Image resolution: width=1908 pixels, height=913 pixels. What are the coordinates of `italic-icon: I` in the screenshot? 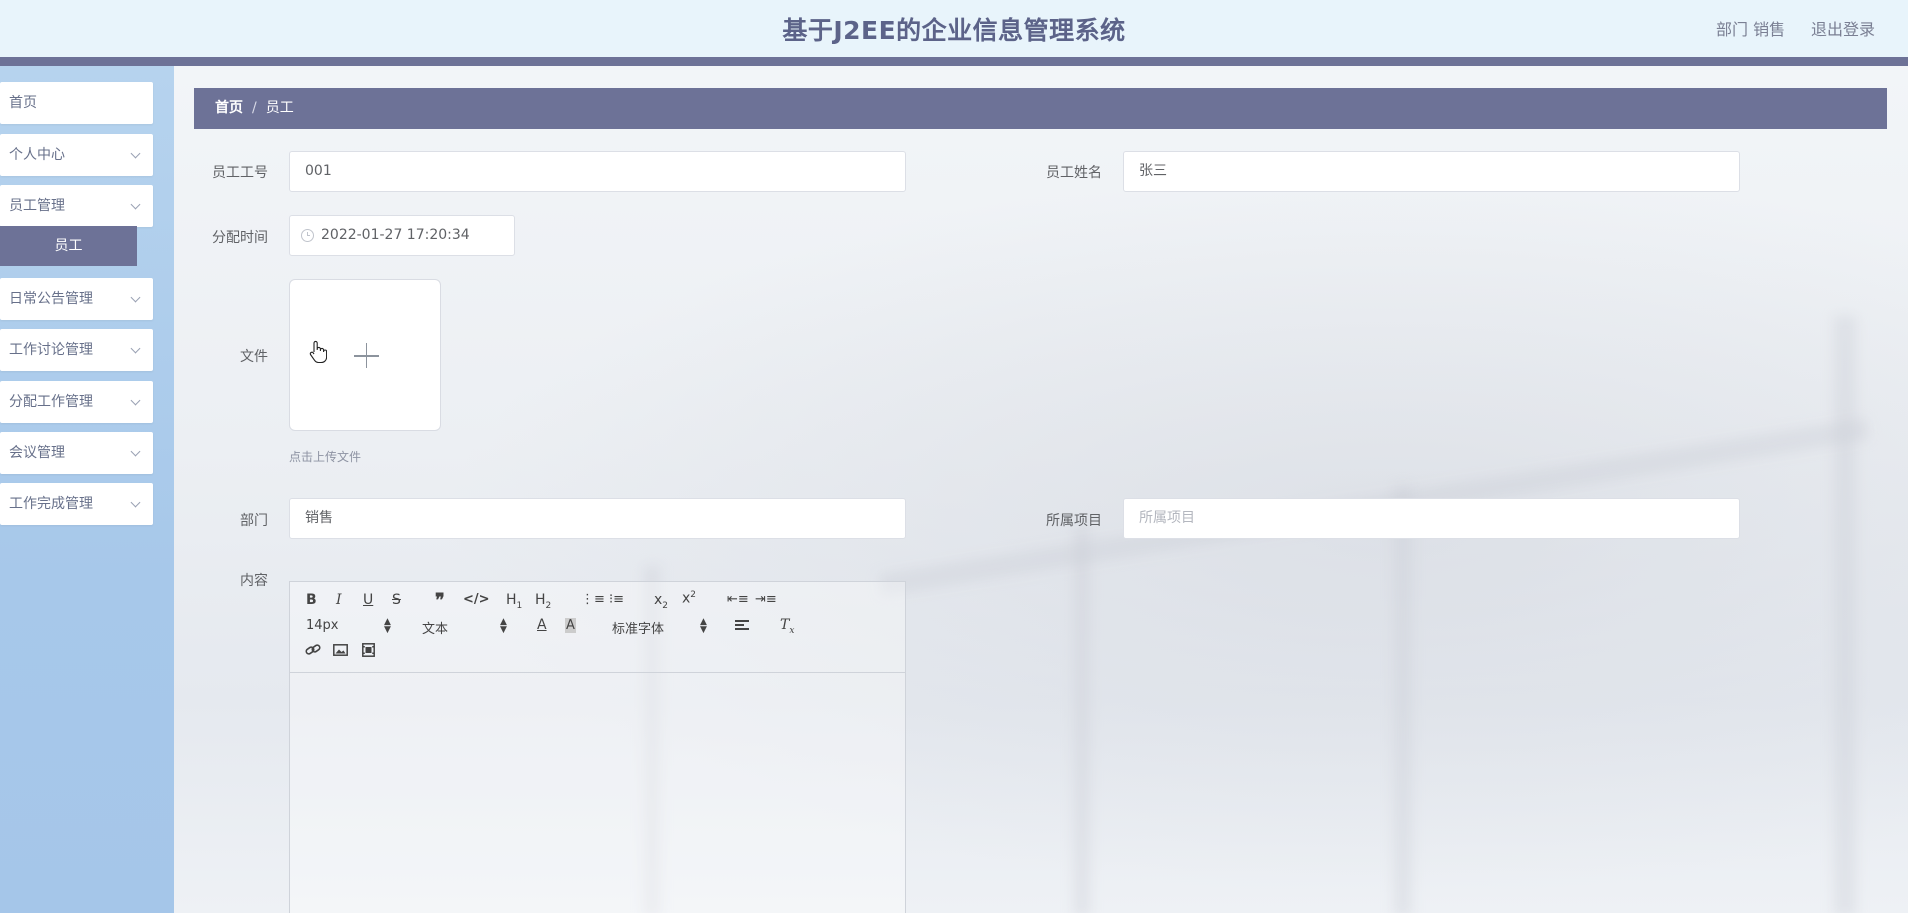 It's located at (339, 600).